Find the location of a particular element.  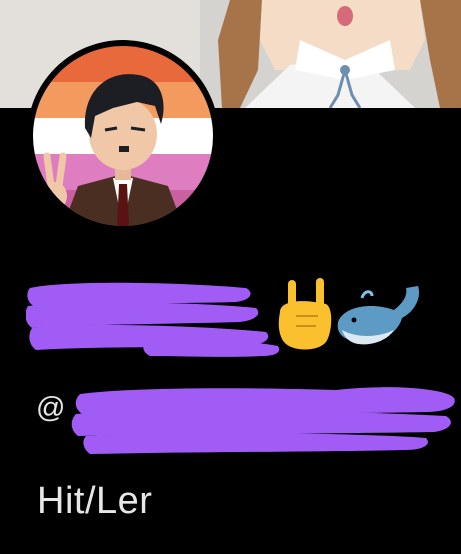

handle-redaction-scribble is located at coordinates (263, 420).